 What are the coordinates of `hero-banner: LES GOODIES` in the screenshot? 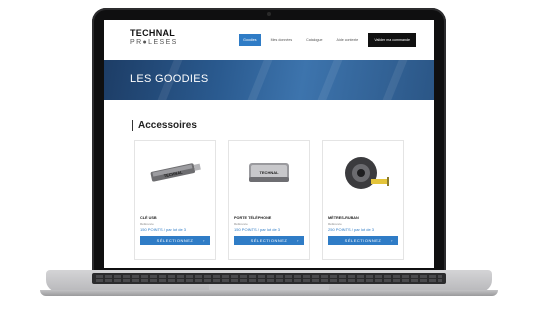 It's located at (269, 80).